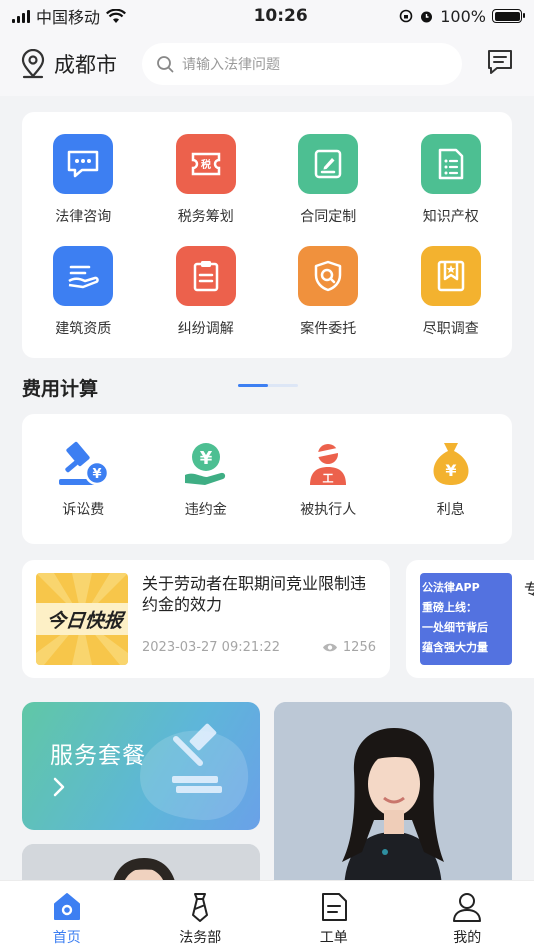 Image resolution: width=534 pixels, height=950 pixels. What do you see at coordinates (21, 16) in the screenshot?
I see `signal-icon` at bounding box center [21, 16].